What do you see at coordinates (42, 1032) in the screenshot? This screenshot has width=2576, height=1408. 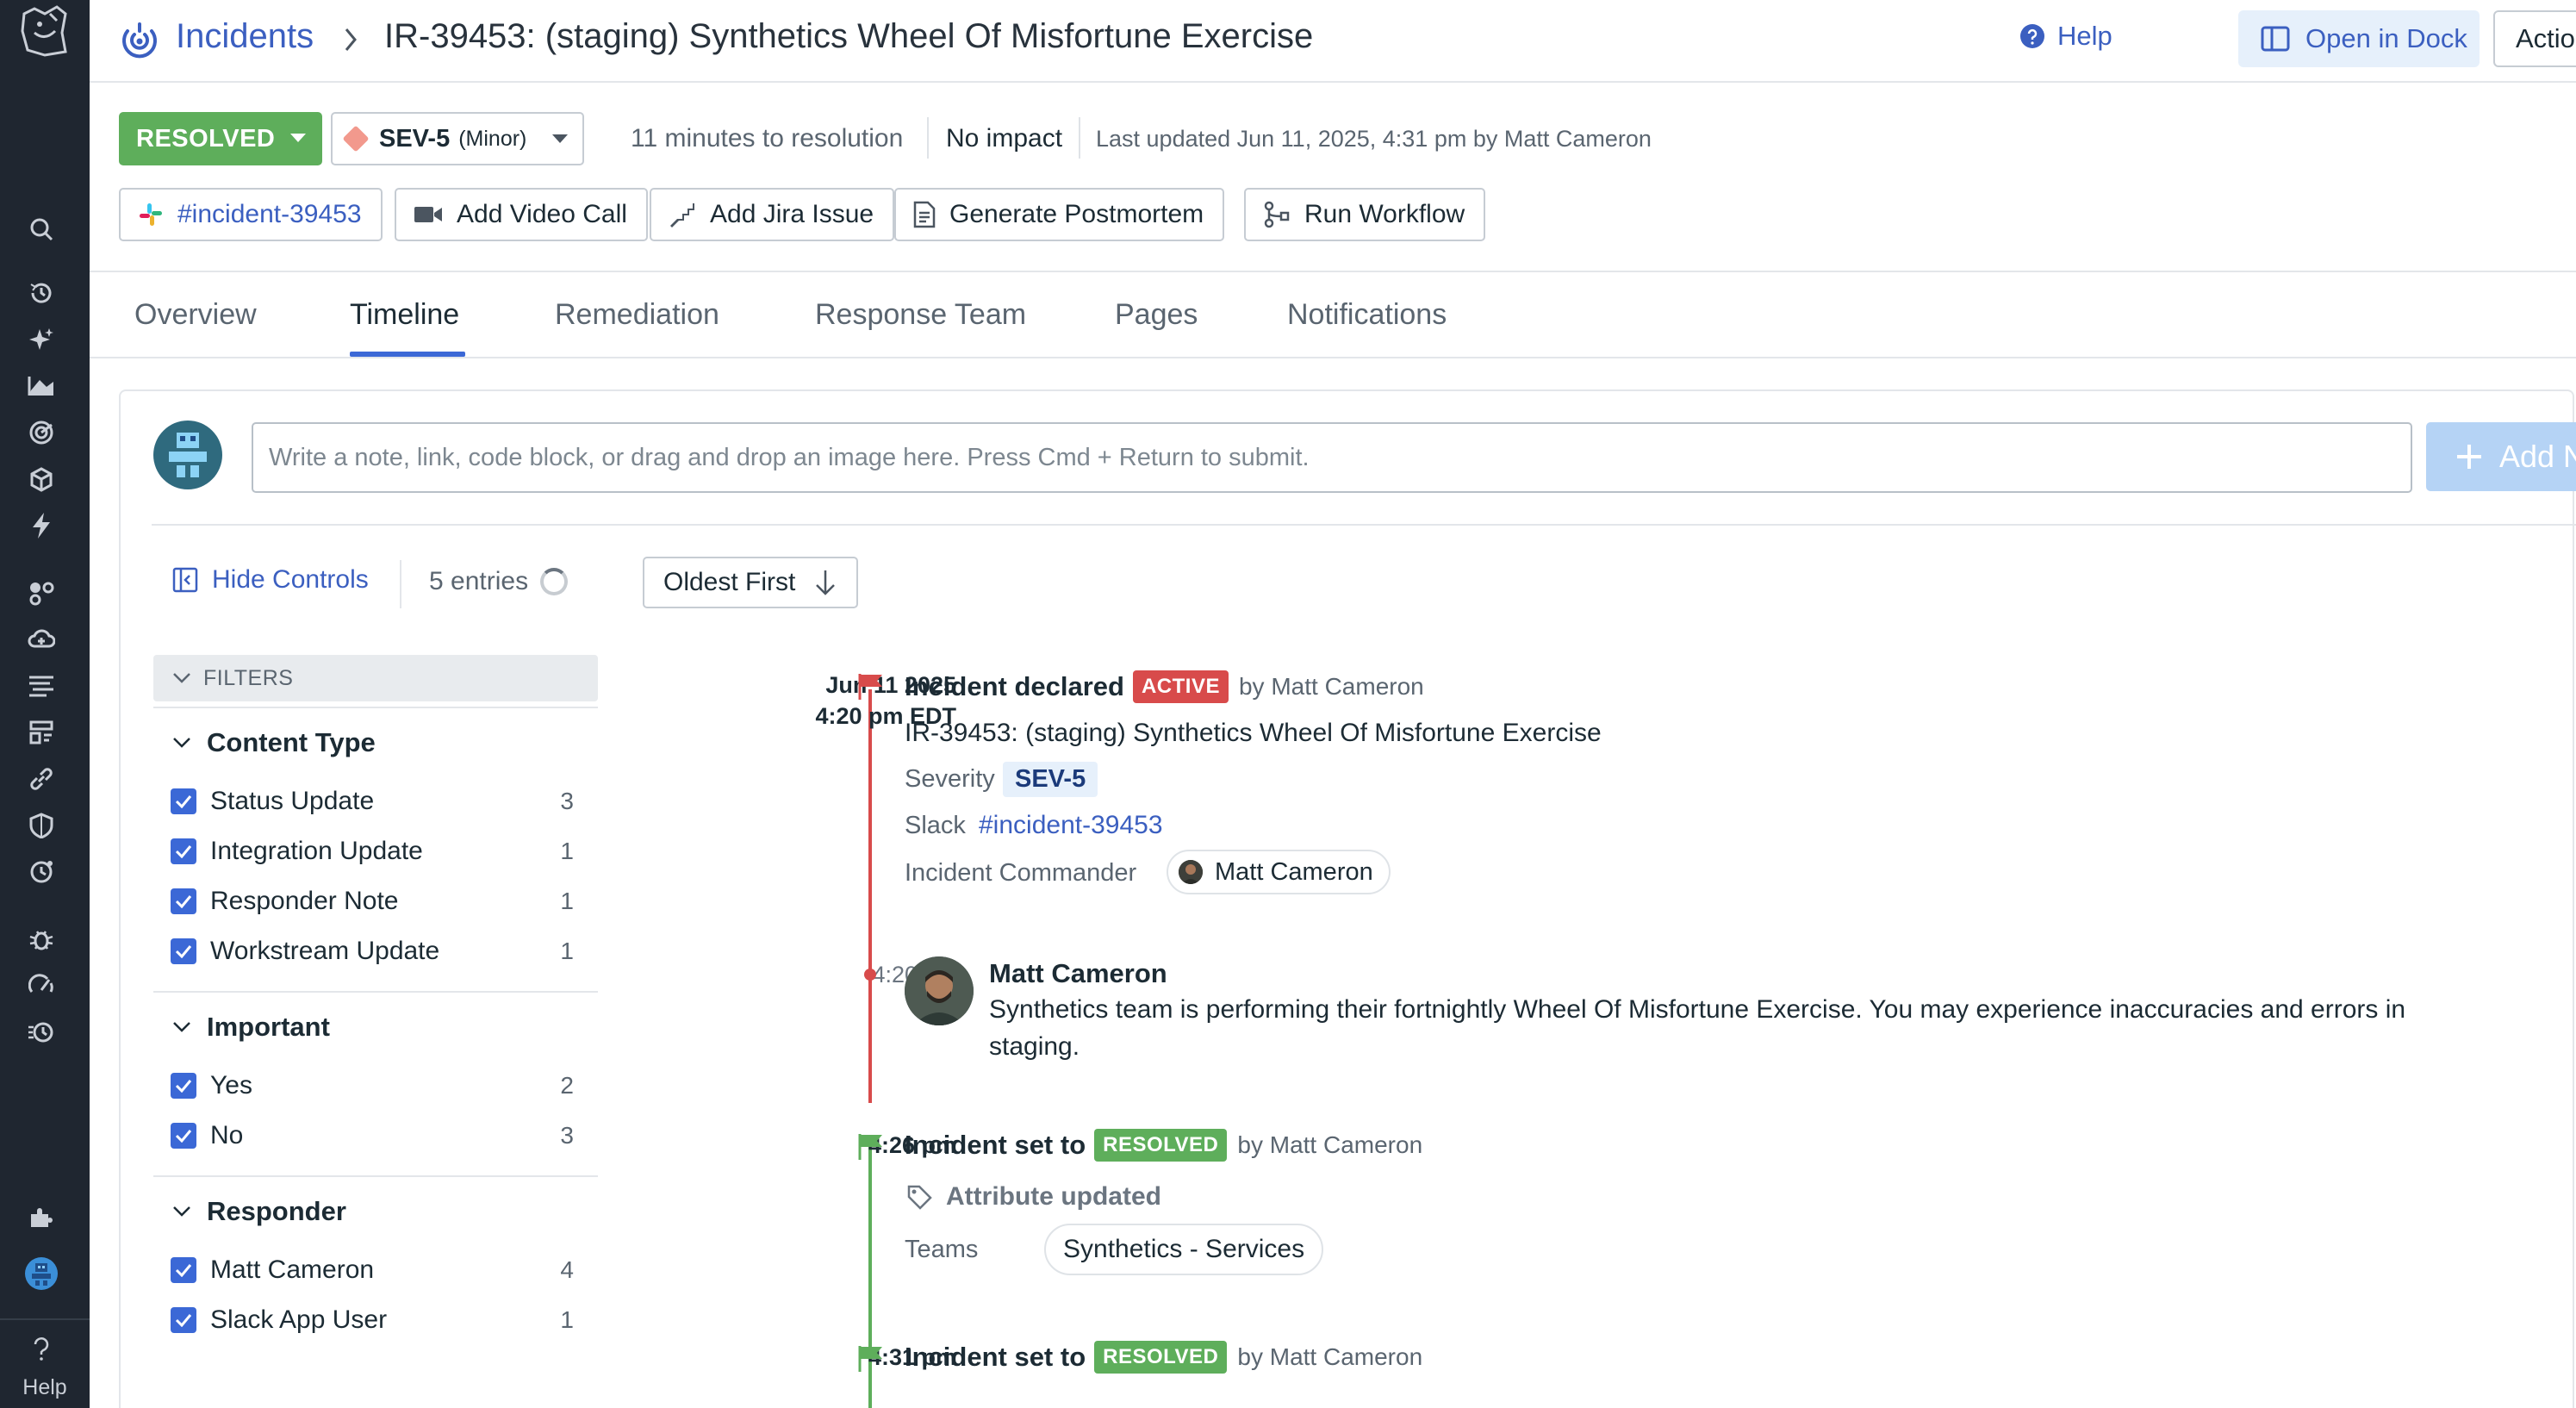 I see `synthetics-icon` at bounding box center [42, 1032].